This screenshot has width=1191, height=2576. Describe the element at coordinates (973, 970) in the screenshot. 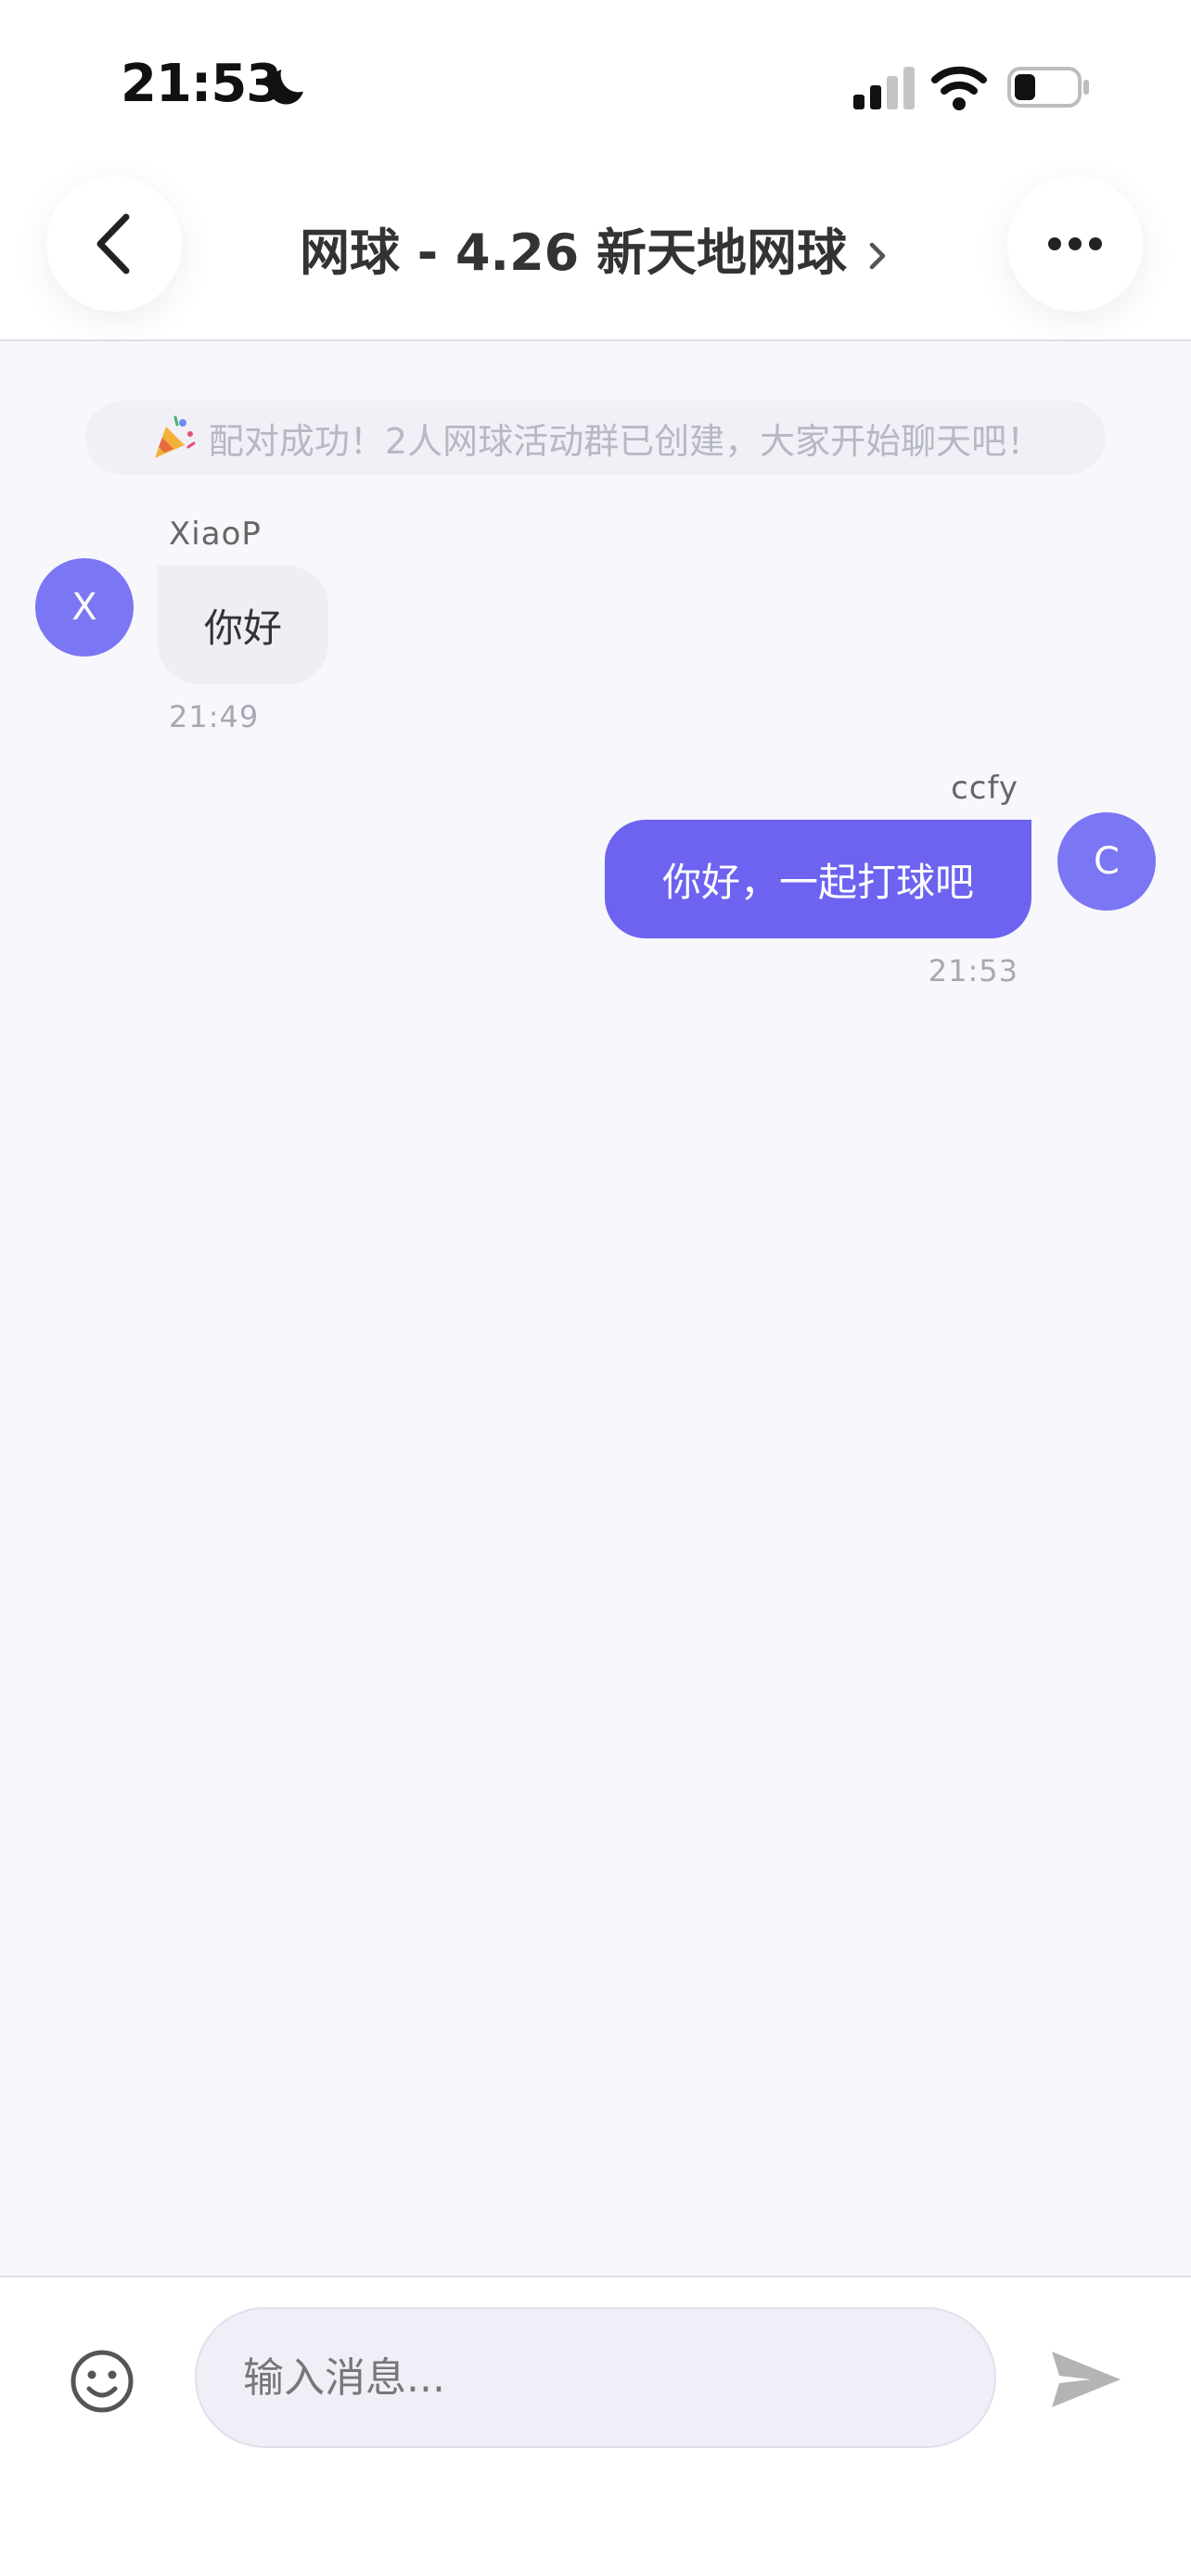

I see `message-time: 21:53` at that location.